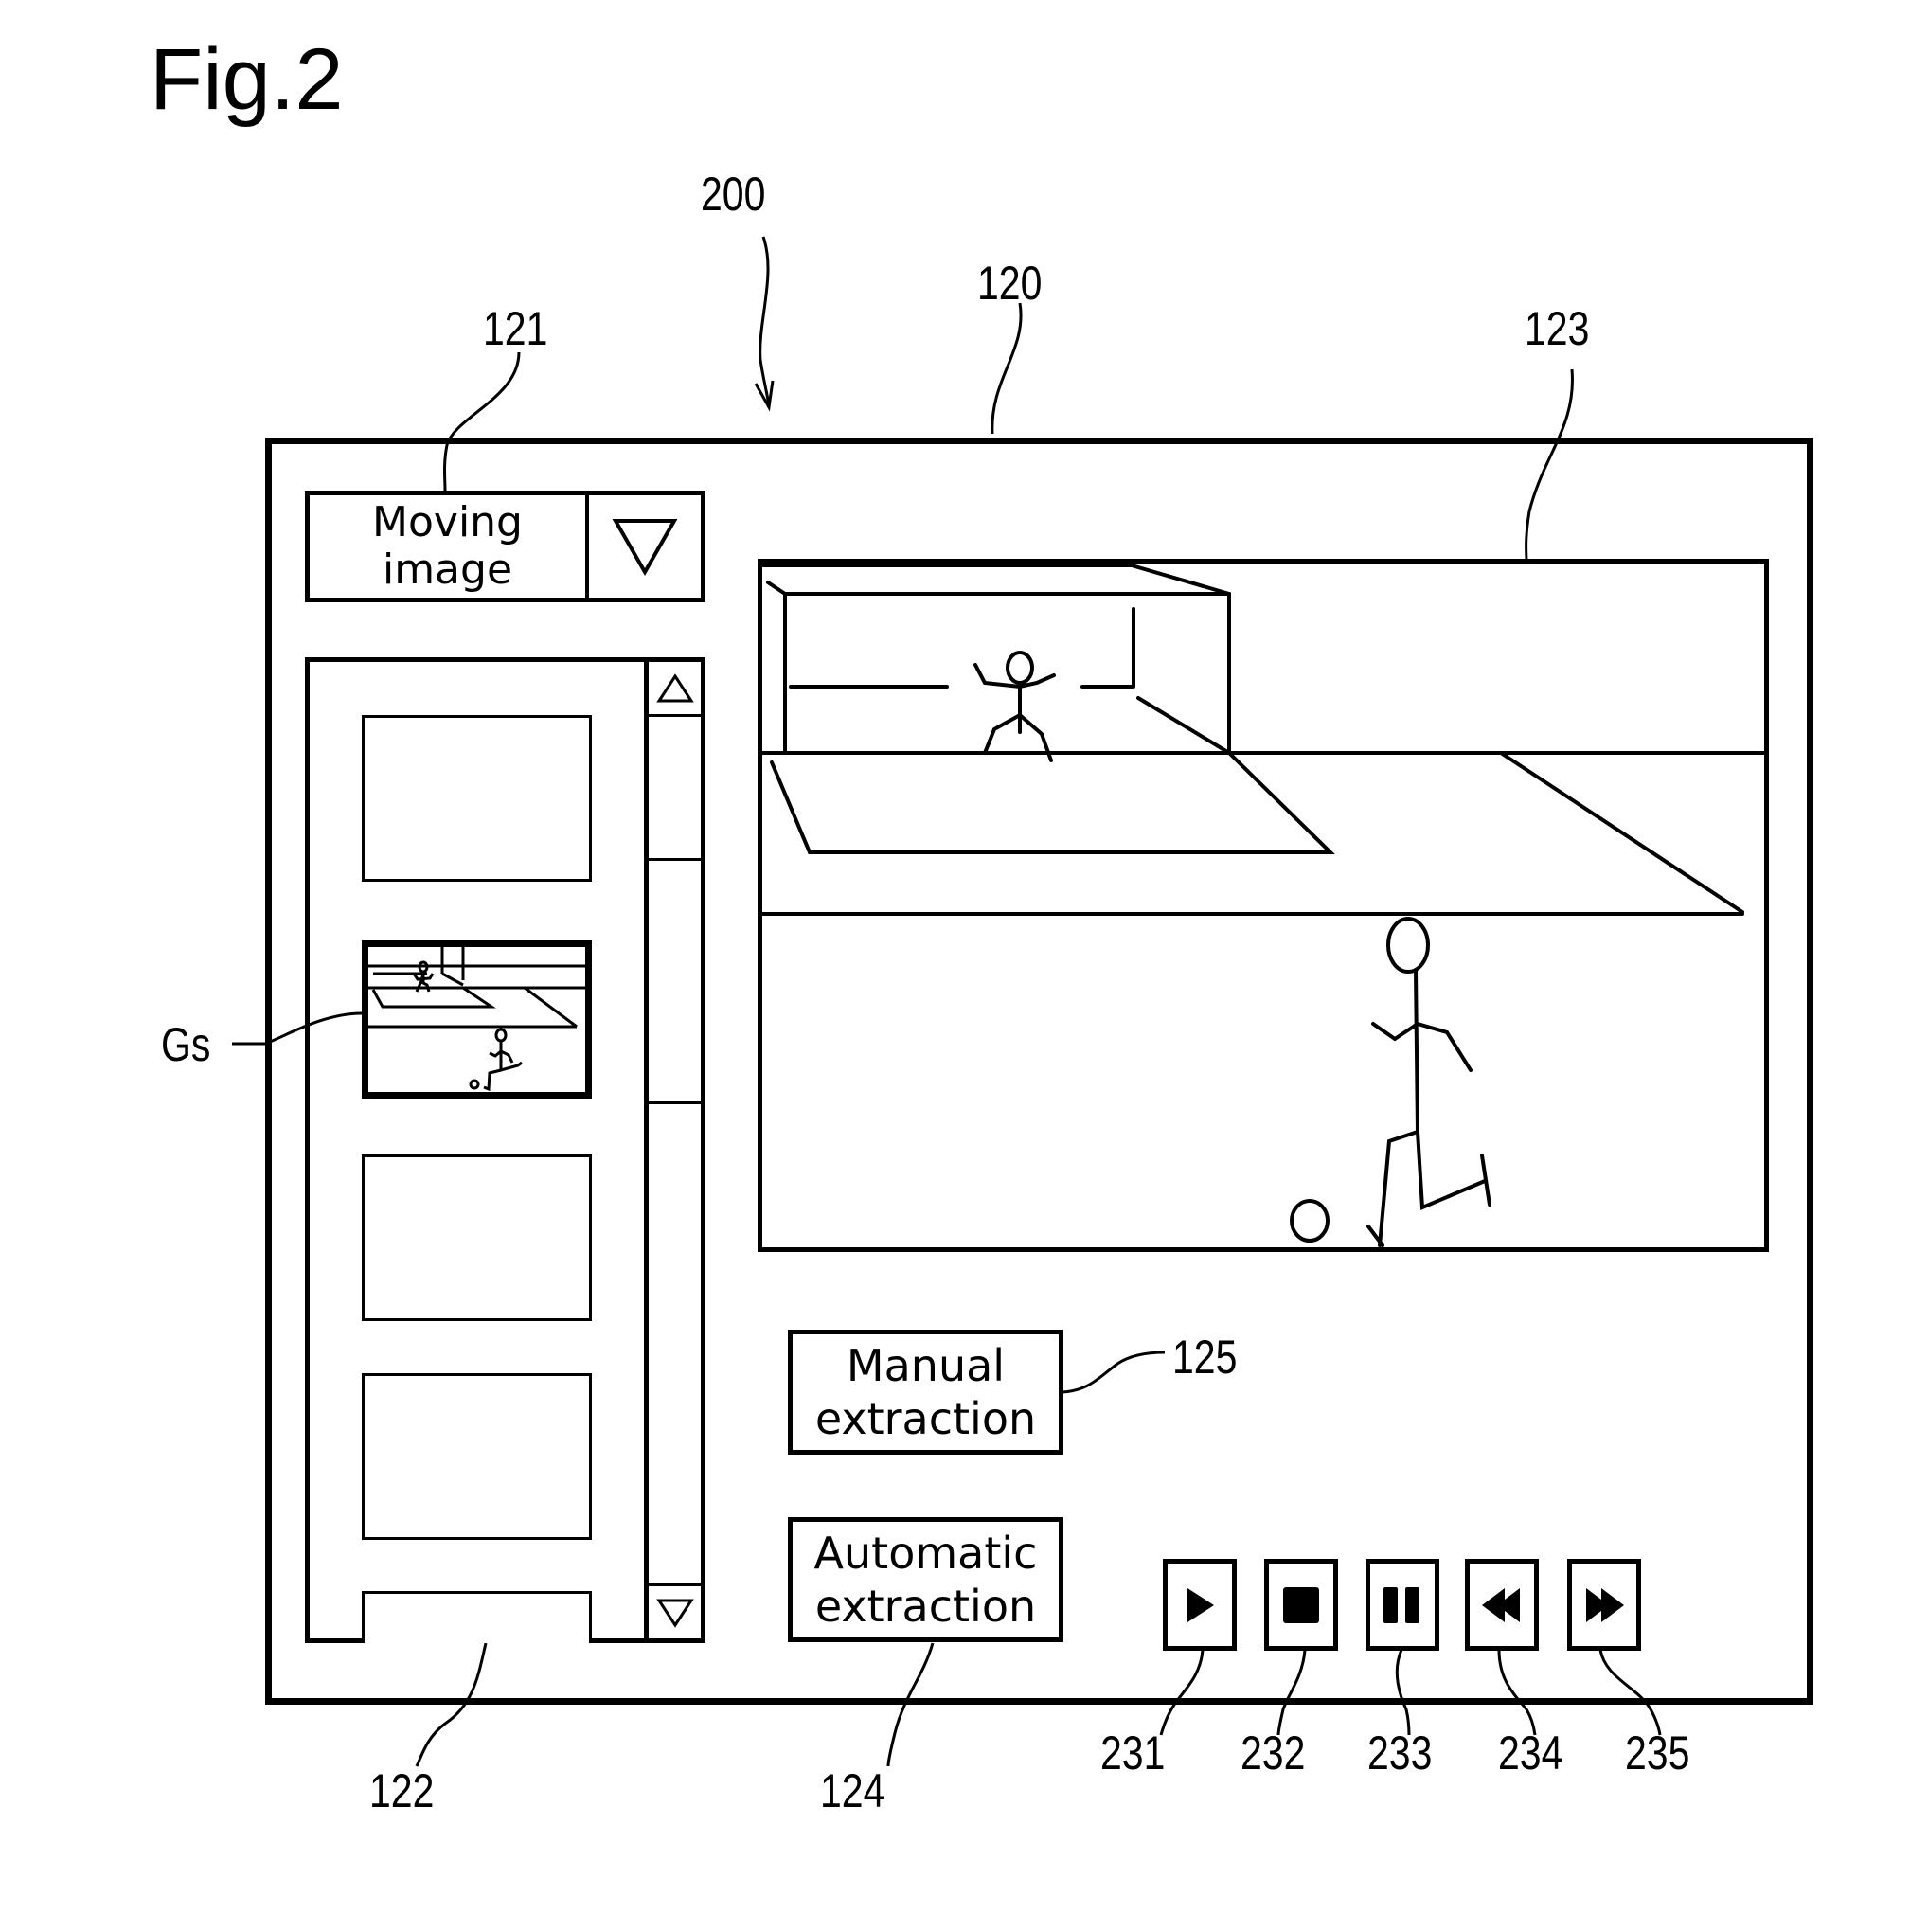 The height and width of the screenshot is (1932, 1910). I want to click on ref-label-123: 123, so click(1558, 328).